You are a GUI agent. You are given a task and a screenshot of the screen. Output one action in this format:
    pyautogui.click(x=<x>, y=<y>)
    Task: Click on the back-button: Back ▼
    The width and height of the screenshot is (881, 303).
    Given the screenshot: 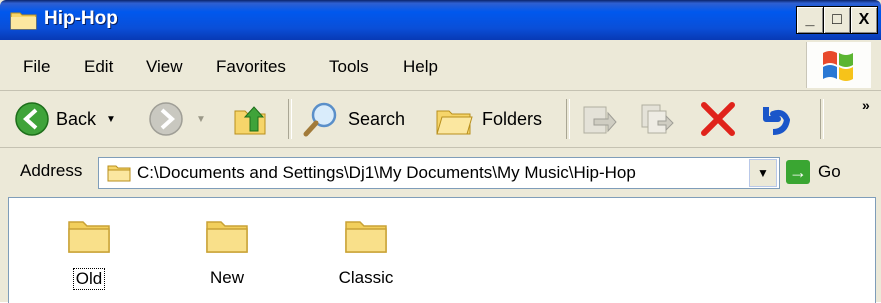 What is the action you would take?
    pyautogui.click(x=65, y=119)
    